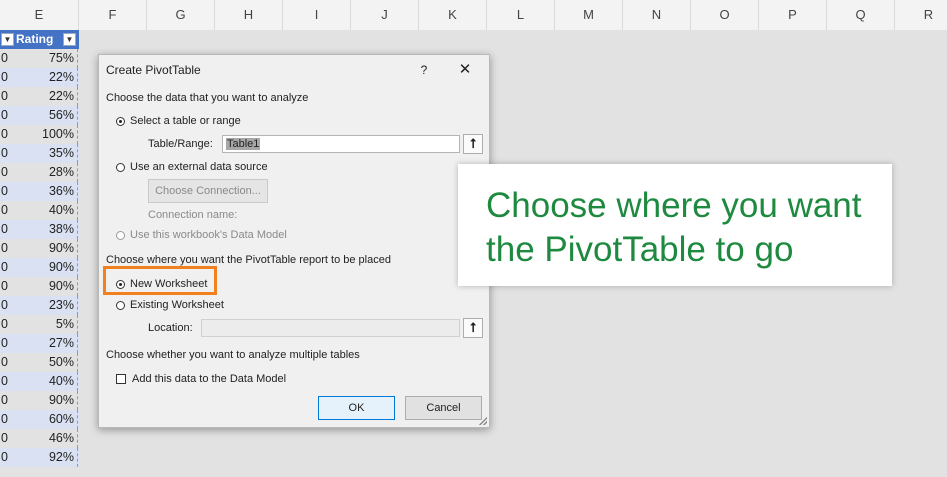 The image size is (947, 477). I want to click on table-row: 0 75%, so click(39, 58).